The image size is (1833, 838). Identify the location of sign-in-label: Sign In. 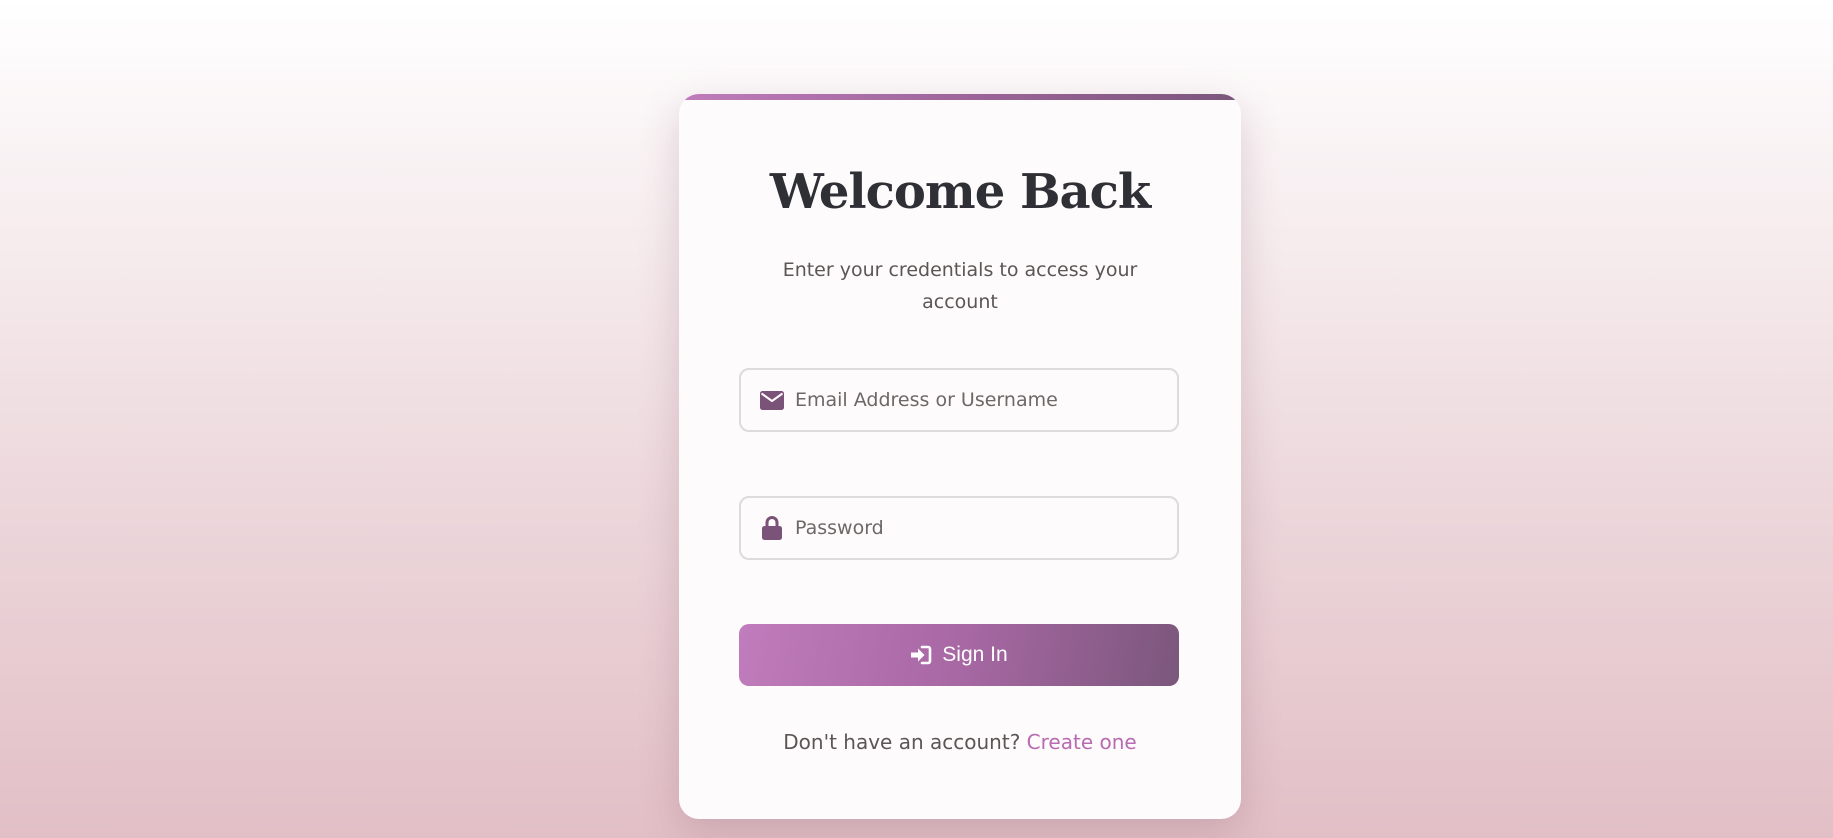
(975, 654).